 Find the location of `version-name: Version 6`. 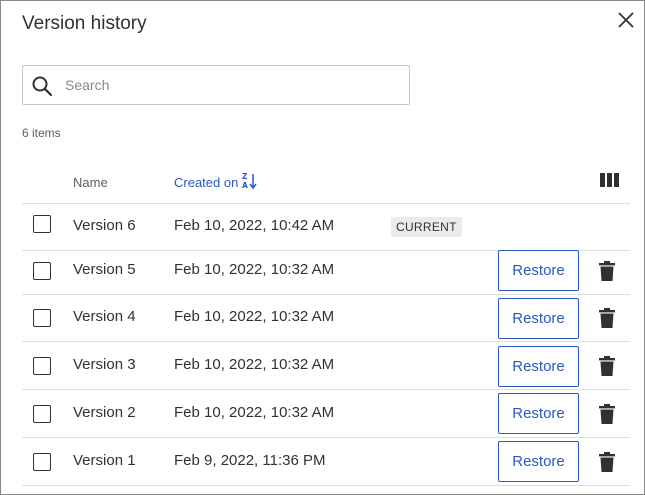

version-name: Version 6 is located at coordinates (104, 225).